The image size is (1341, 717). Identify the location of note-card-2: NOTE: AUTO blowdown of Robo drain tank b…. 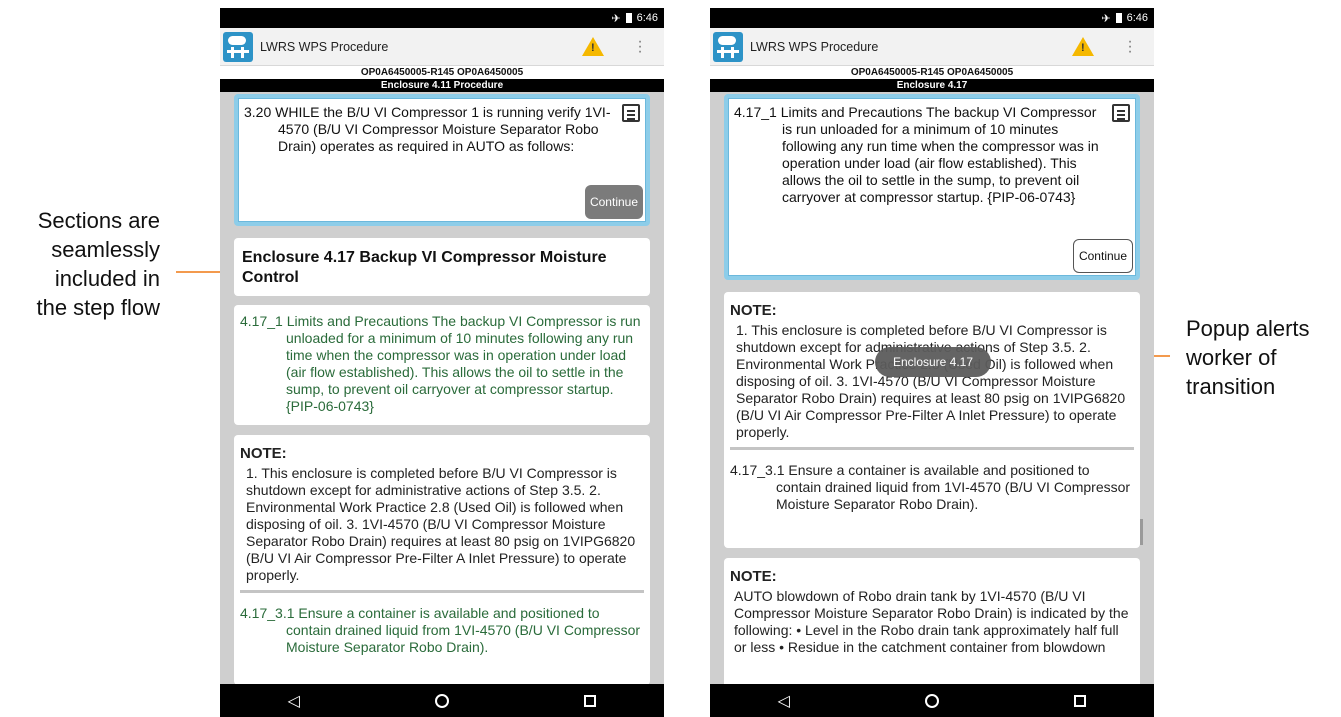
(932, 621).